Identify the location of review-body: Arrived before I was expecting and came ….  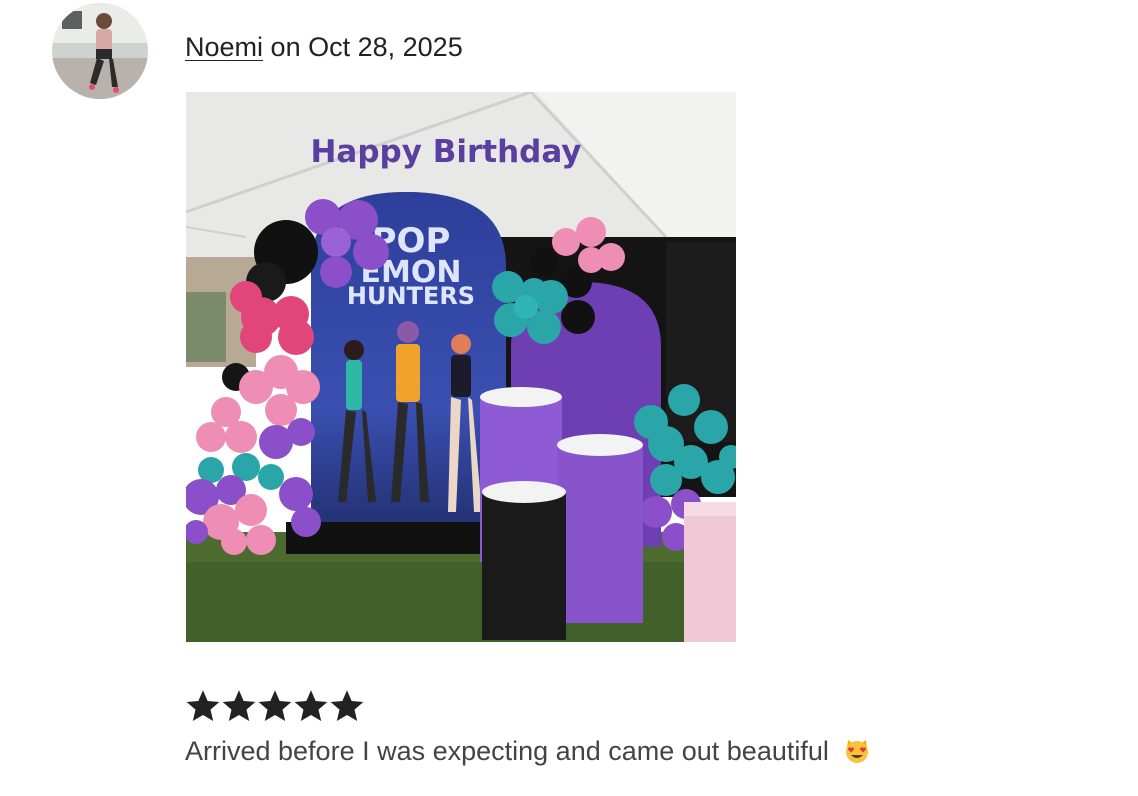
(507, 751).